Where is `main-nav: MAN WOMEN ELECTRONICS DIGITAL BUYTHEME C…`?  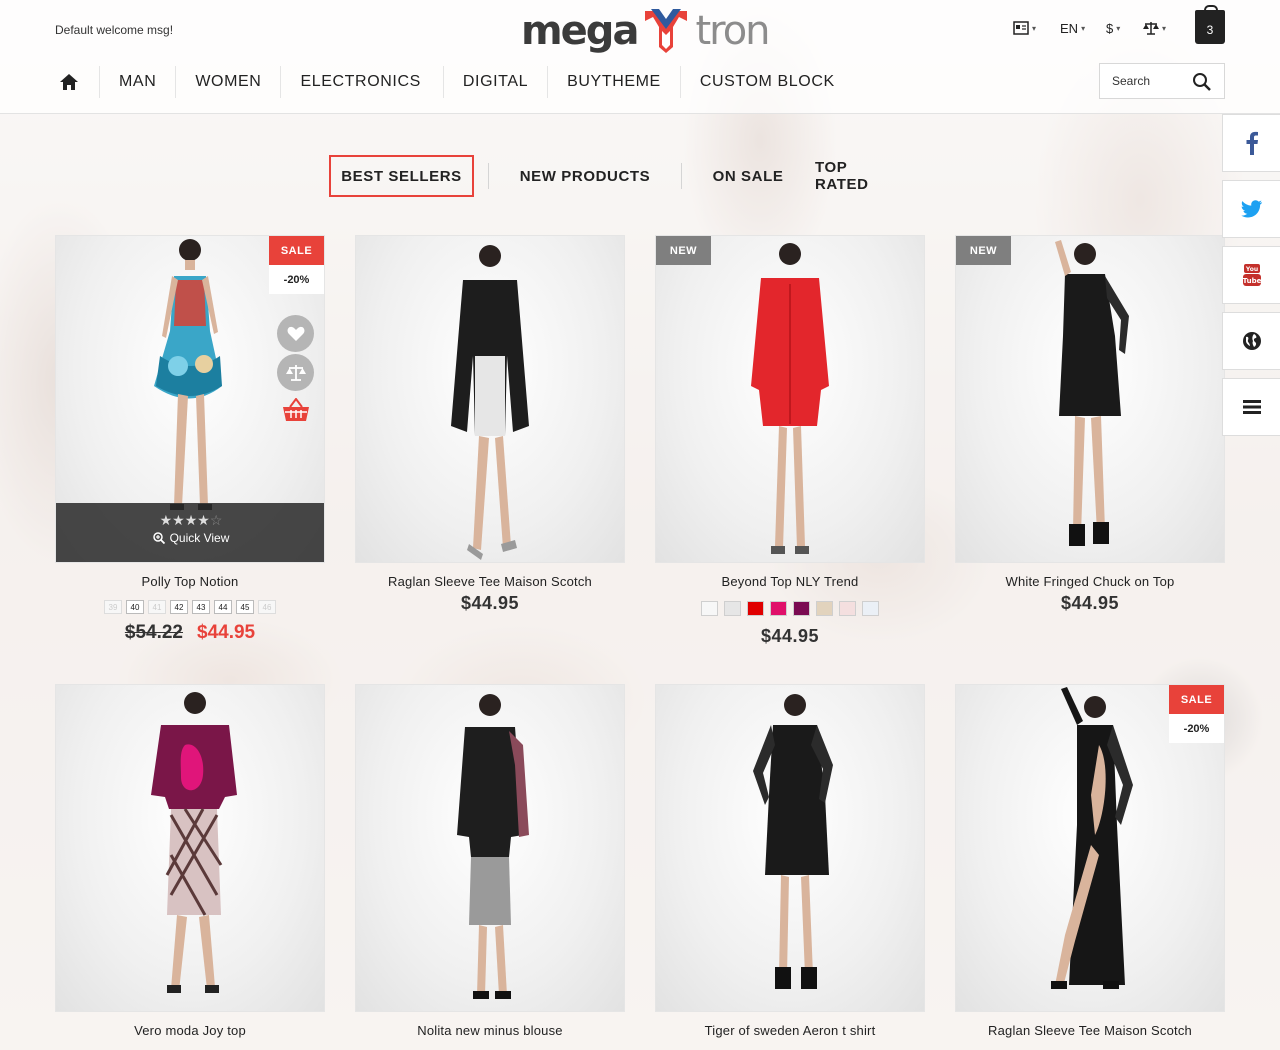 main-nav: MAN WOMEN ELECTRONICS DIGITAL BUYTHEME C… is located at coordinates (454, 82).